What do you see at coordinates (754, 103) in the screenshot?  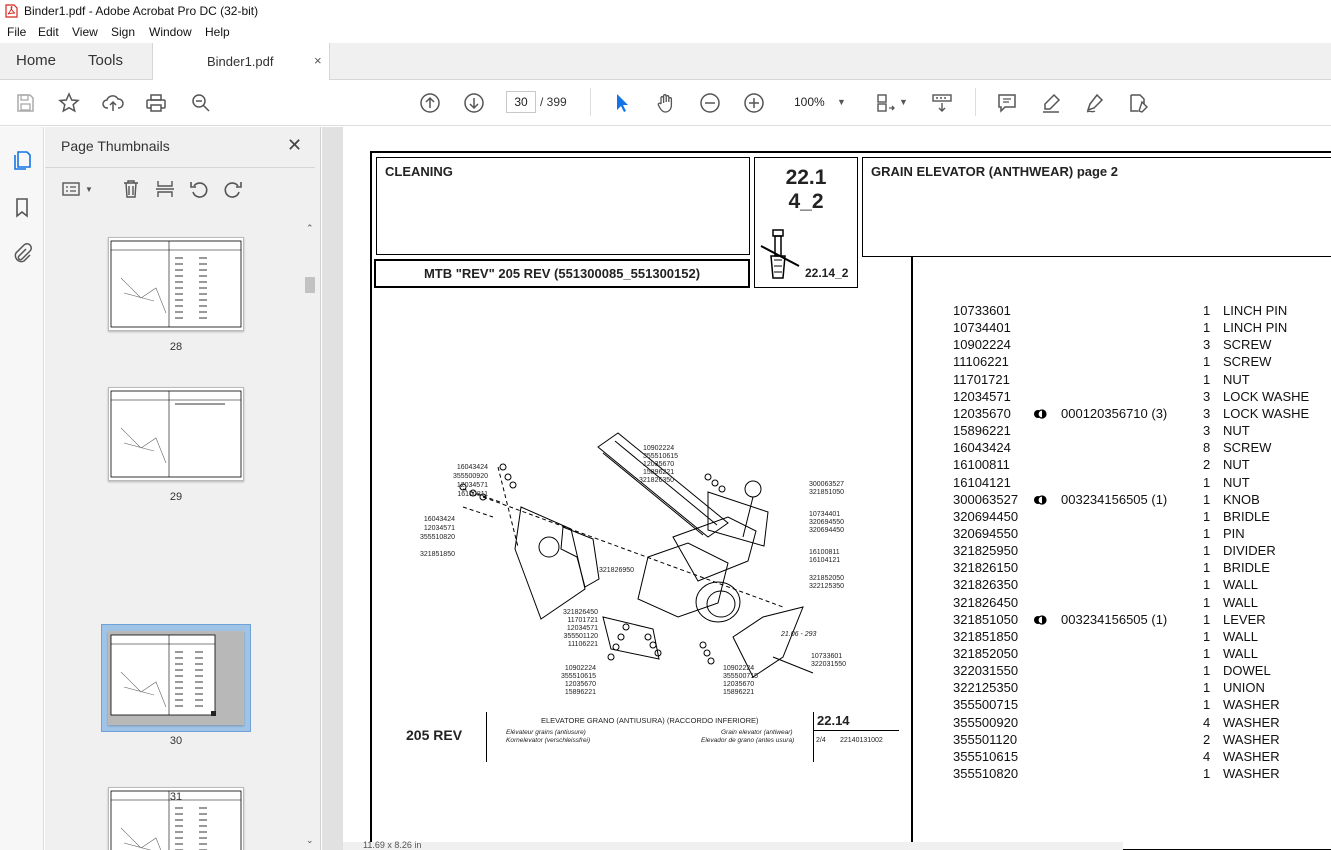 I see `zoom-in-icon` at bounding box center [754, 103].